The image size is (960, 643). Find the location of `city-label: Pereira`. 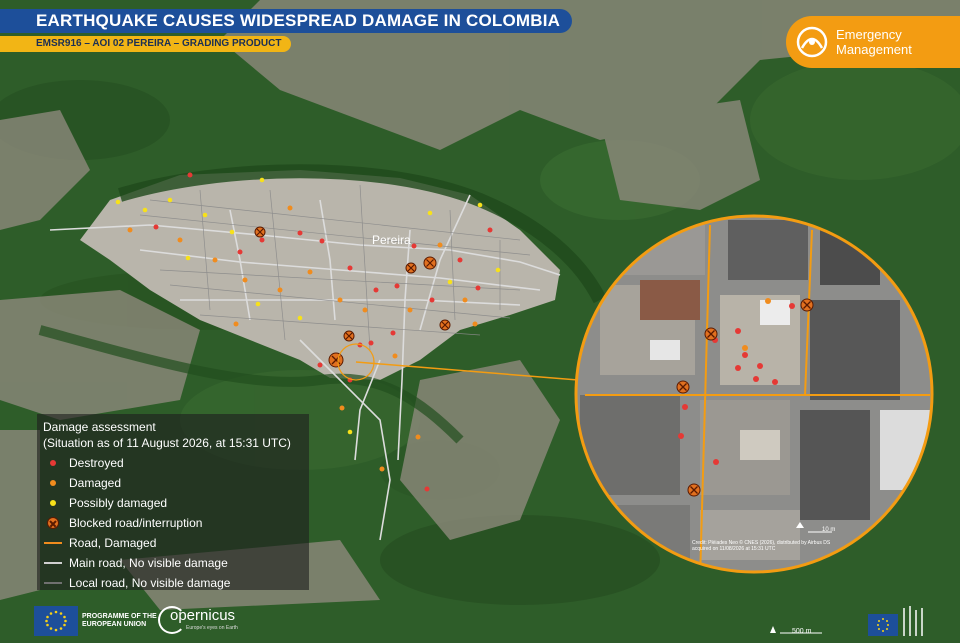

city-label: Pereira is located at coordinates (391, 240).